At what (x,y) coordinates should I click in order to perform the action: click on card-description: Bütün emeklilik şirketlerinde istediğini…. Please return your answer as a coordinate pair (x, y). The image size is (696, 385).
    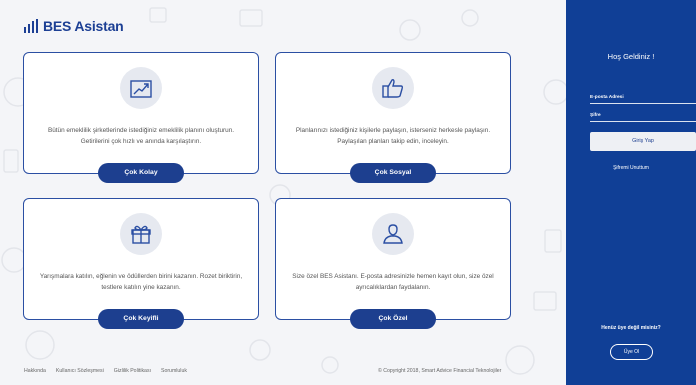
    Looking at the image, I should click on (141, 136).